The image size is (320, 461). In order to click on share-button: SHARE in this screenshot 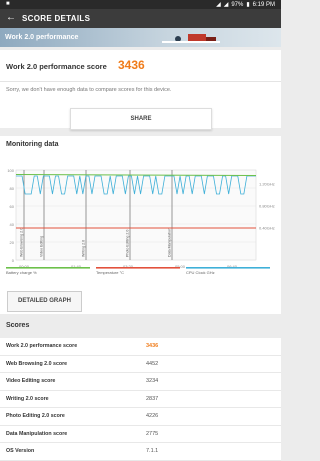, I will do `click(141, 119)`.